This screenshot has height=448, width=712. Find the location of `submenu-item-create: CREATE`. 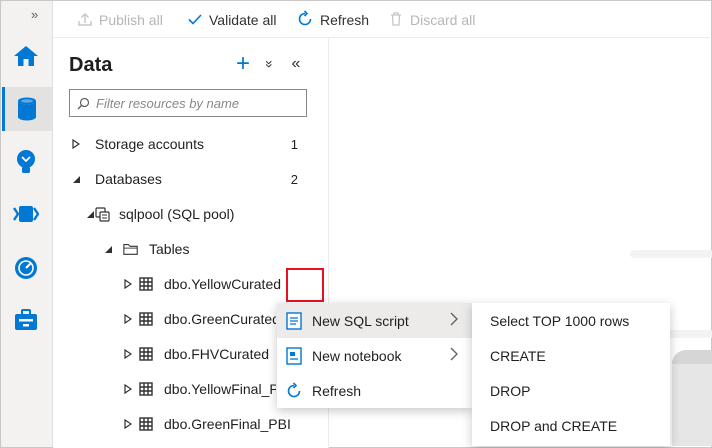

submenu-item-create: CREATE is located at coordinates (571, 355).